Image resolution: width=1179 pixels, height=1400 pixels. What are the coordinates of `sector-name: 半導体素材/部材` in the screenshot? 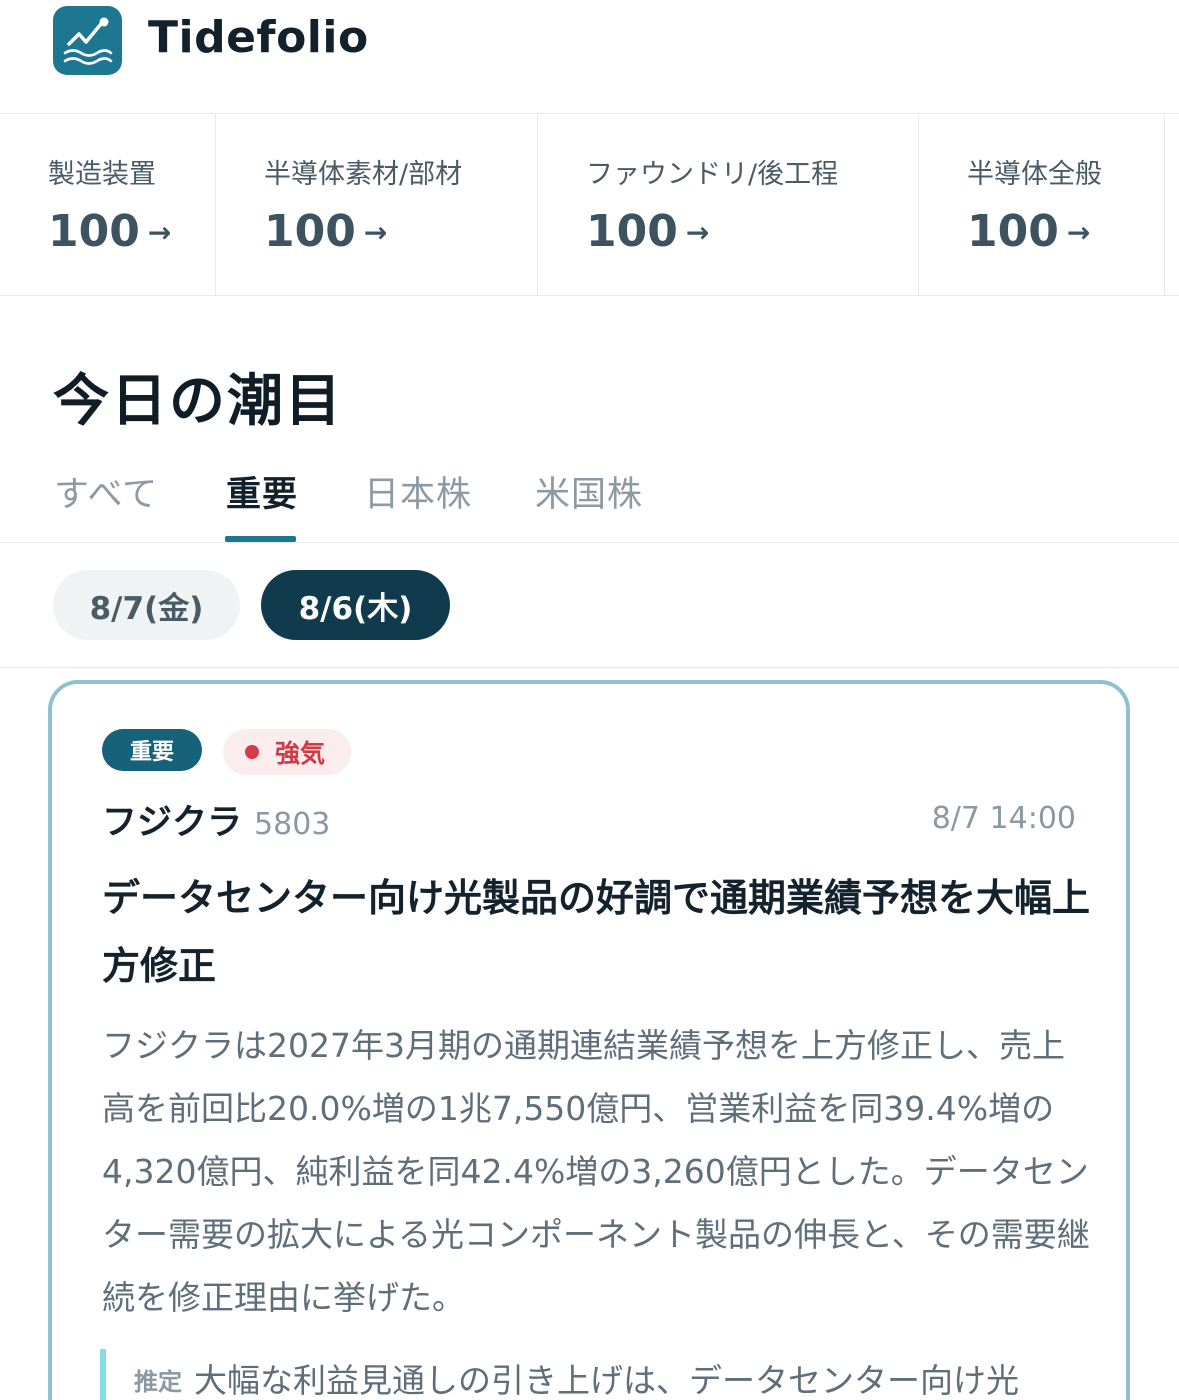 It's located at (363, 174).